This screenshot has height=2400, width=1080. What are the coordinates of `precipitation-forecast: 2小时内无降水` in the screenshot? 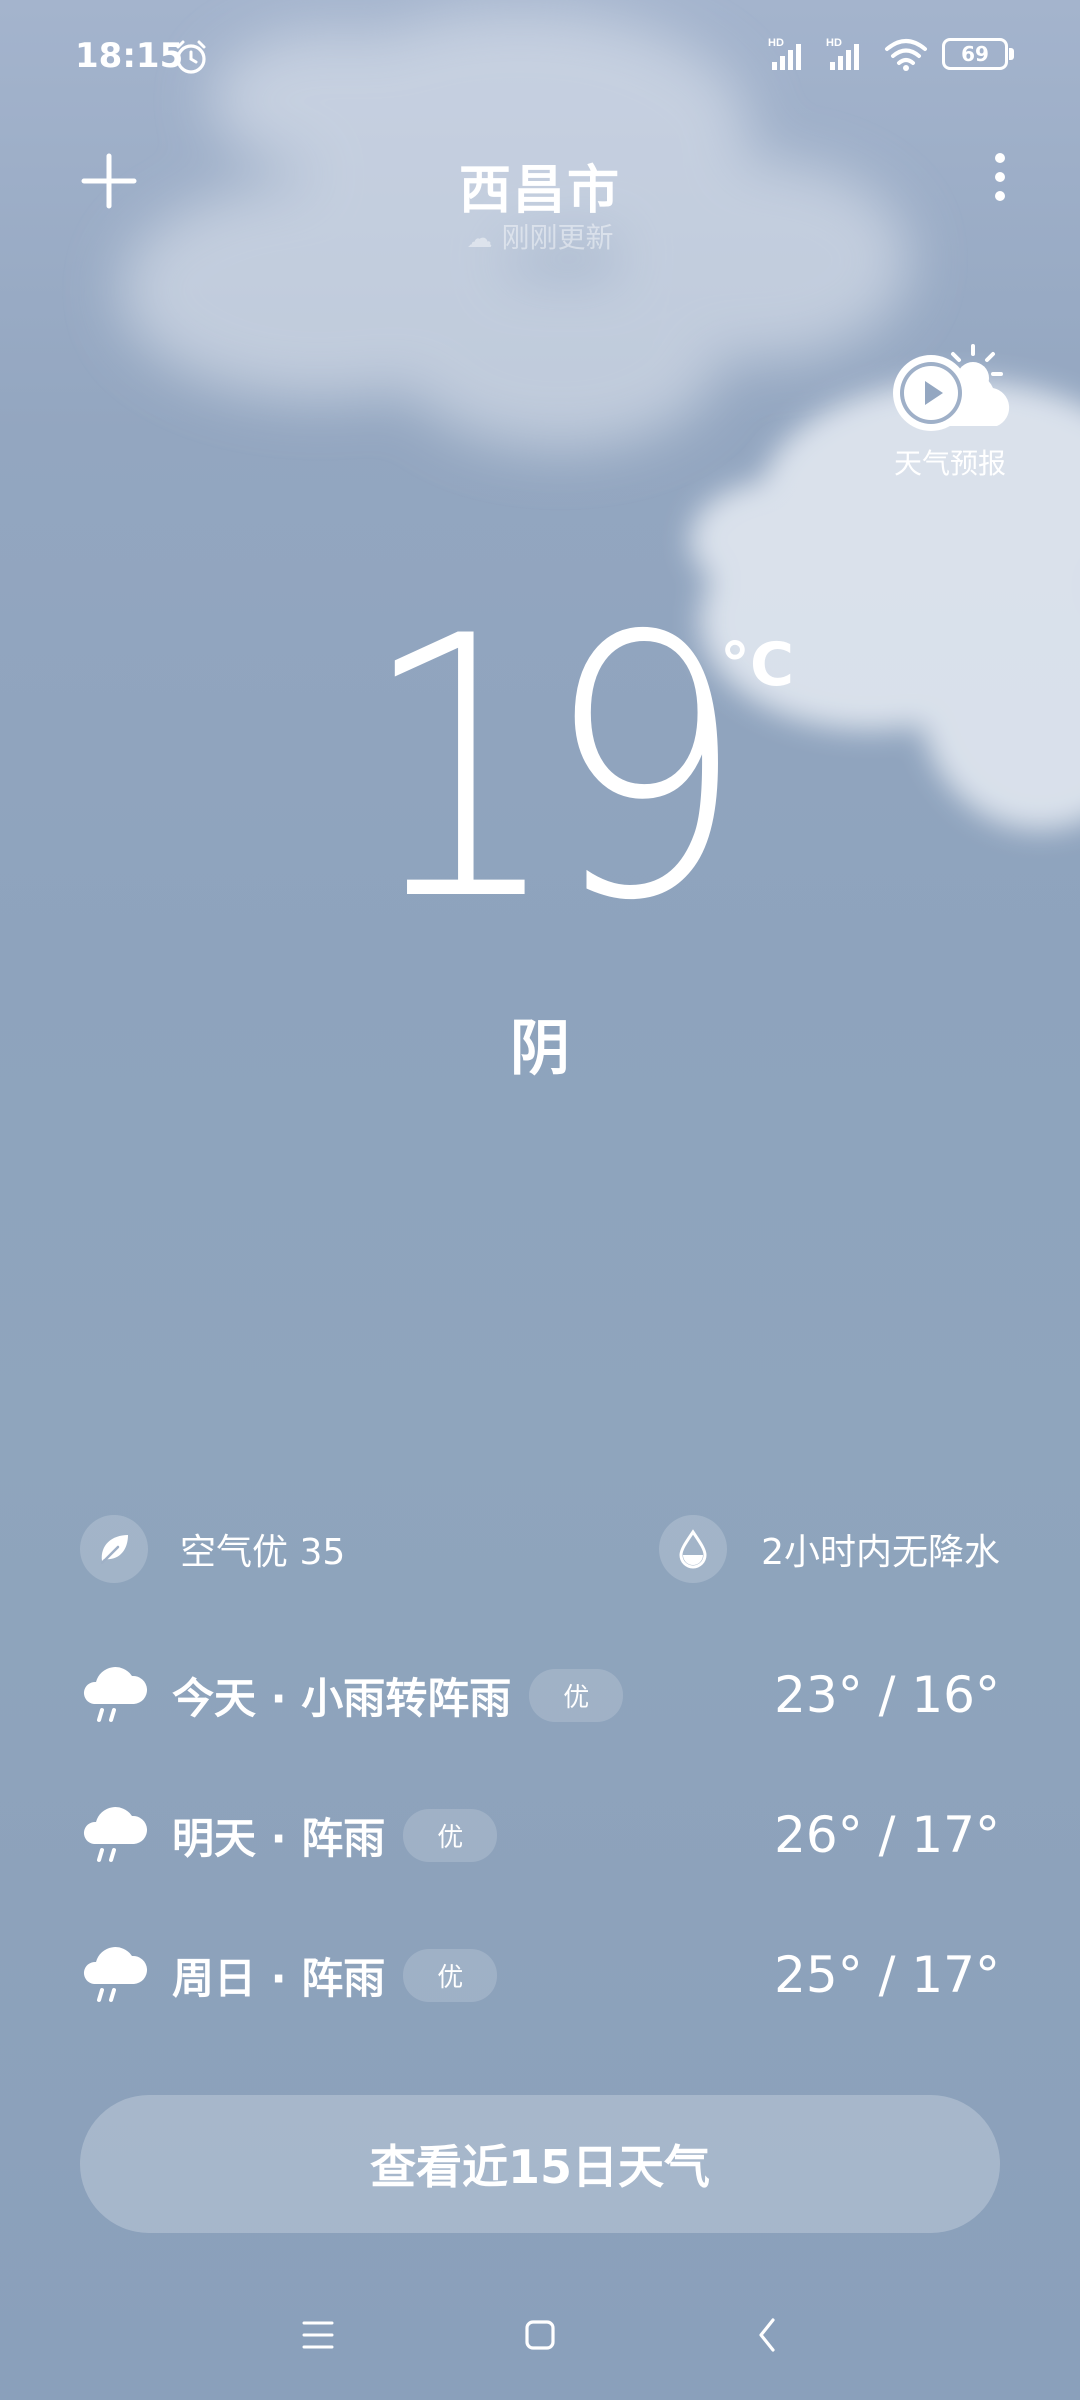 It's located at (829, 1549).